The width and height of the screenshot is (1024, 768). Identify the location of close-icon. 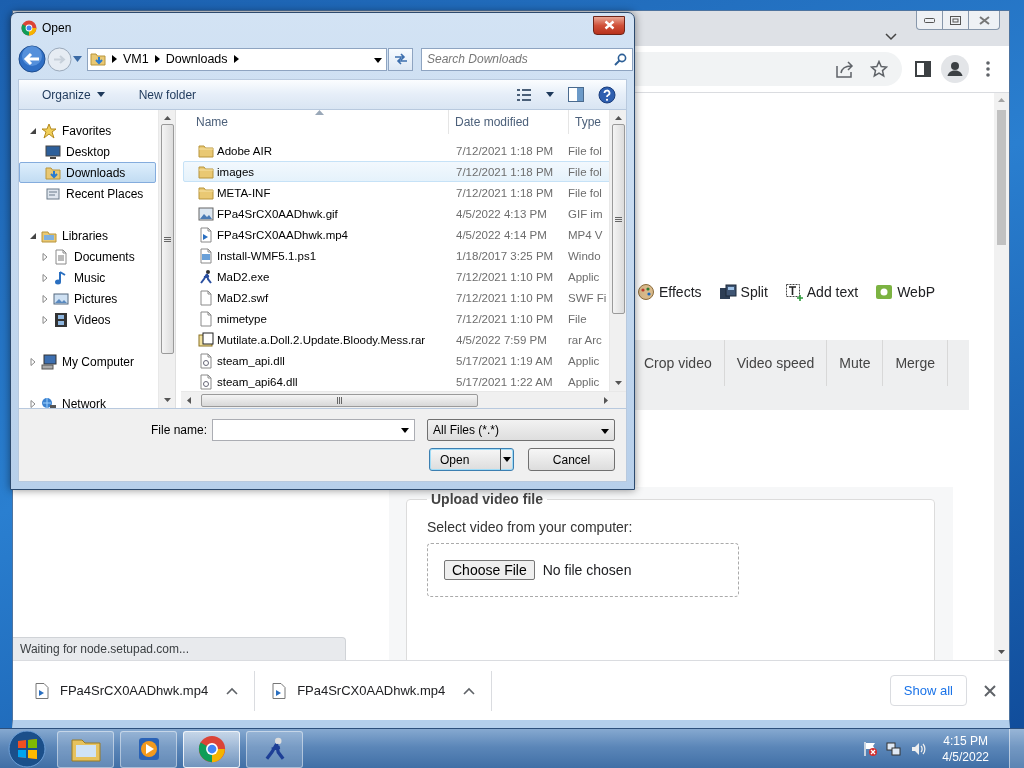
(990, 690).